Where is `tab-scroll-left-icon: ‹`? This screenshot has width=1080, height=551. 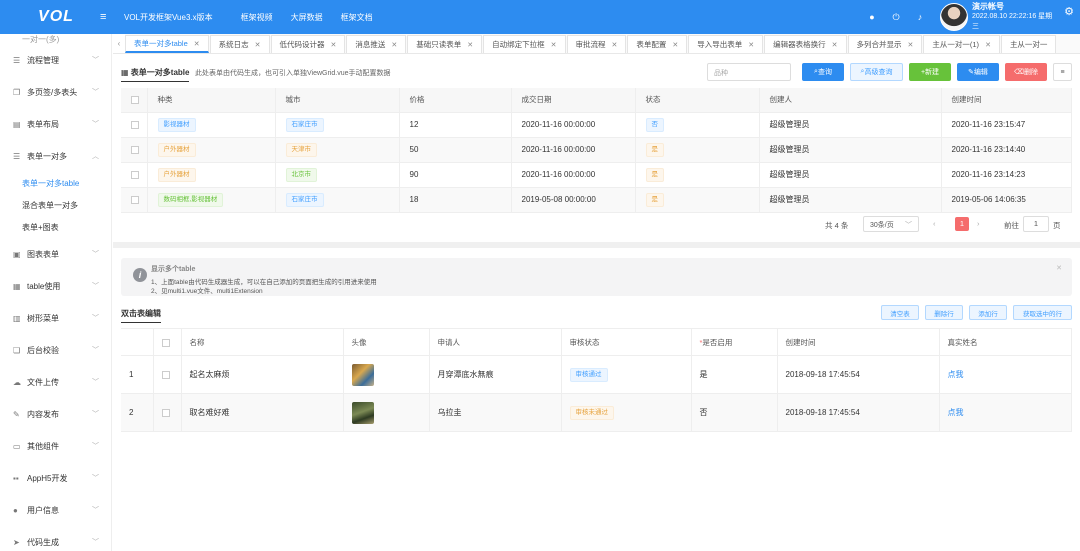 tab-scroll-left-icon: ‹ is located at coordinates (119, 43).